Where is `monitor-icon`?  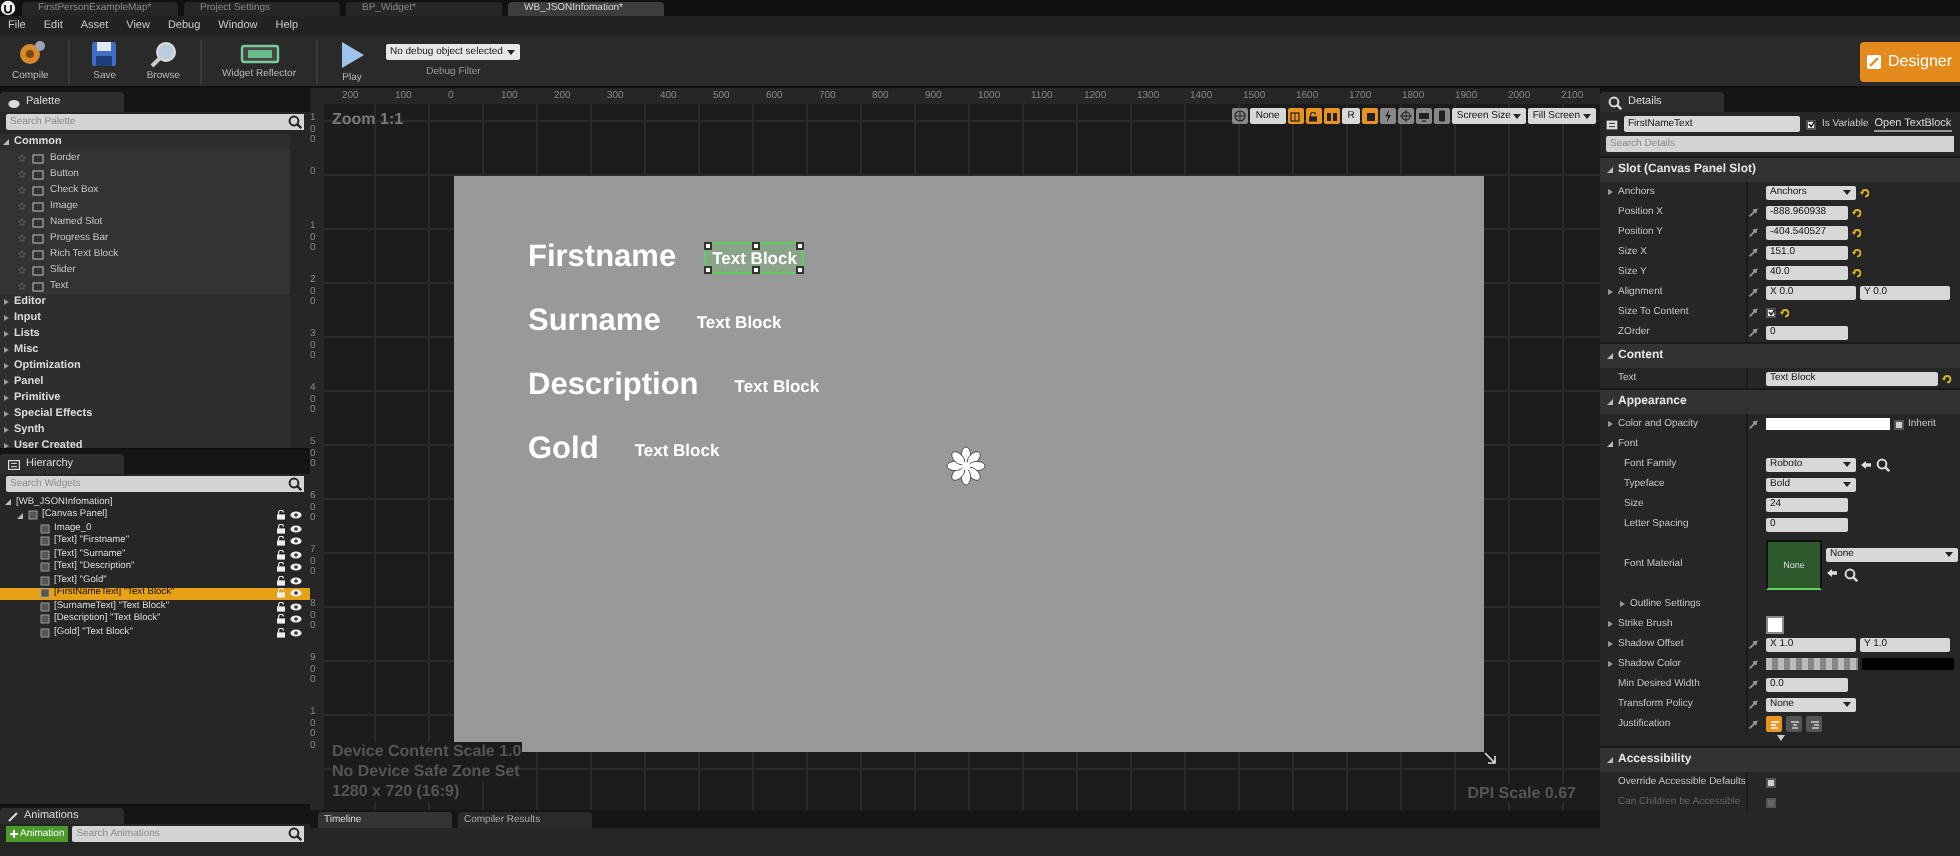 monitor-icon is located at coordinates (1424, 116).